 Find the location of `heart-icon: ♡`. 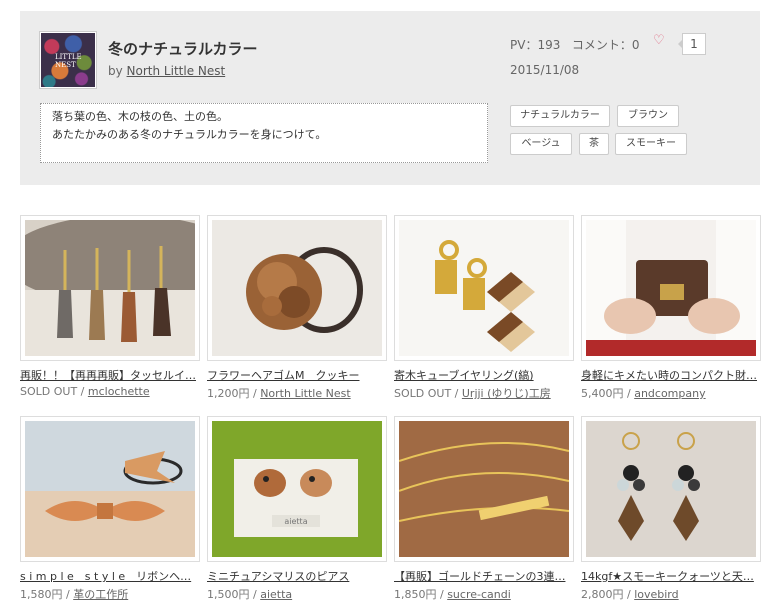

heart-icon: ♡ is located at coordinates (661, 41).